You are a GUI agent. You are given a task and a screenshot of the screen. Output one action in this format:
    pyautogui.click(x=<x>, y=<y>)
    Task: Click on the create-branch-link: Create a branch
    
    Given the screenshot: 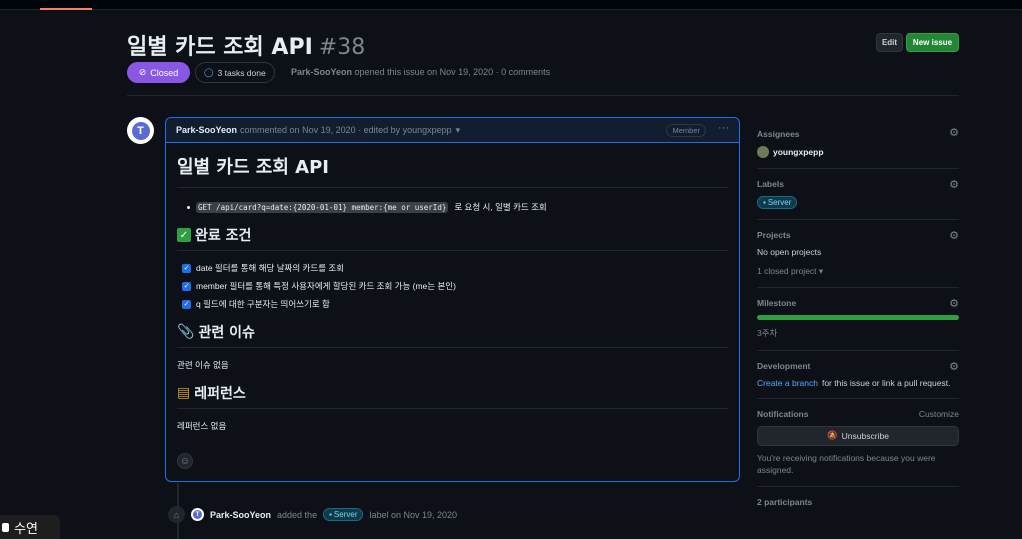 What is the action you would take?
    pyautogui.click(x=787, y=383)
    